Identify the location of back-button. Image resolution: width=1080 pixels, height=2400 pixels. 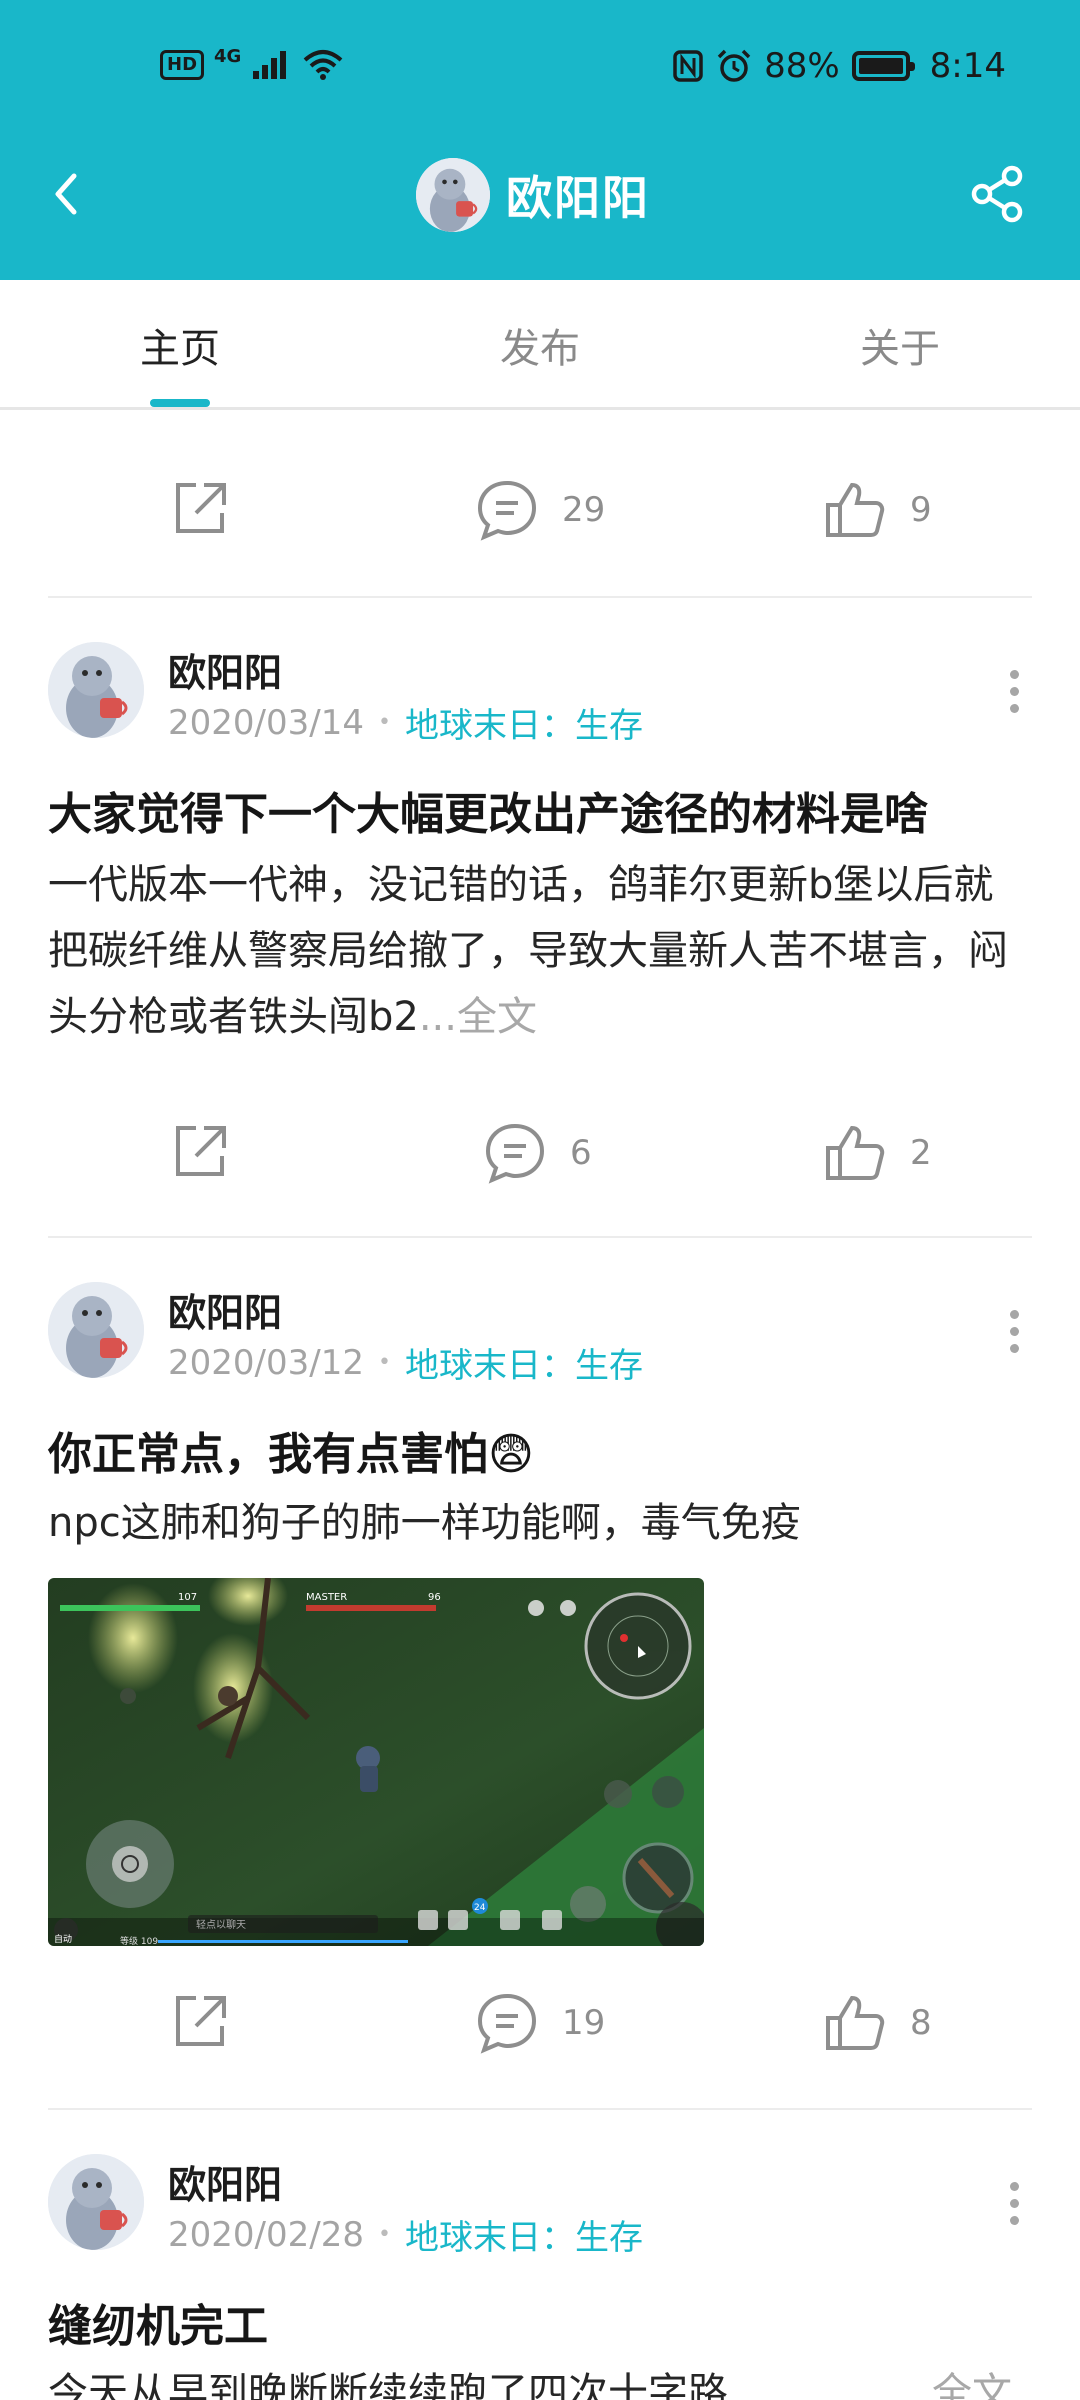
(70, 194).